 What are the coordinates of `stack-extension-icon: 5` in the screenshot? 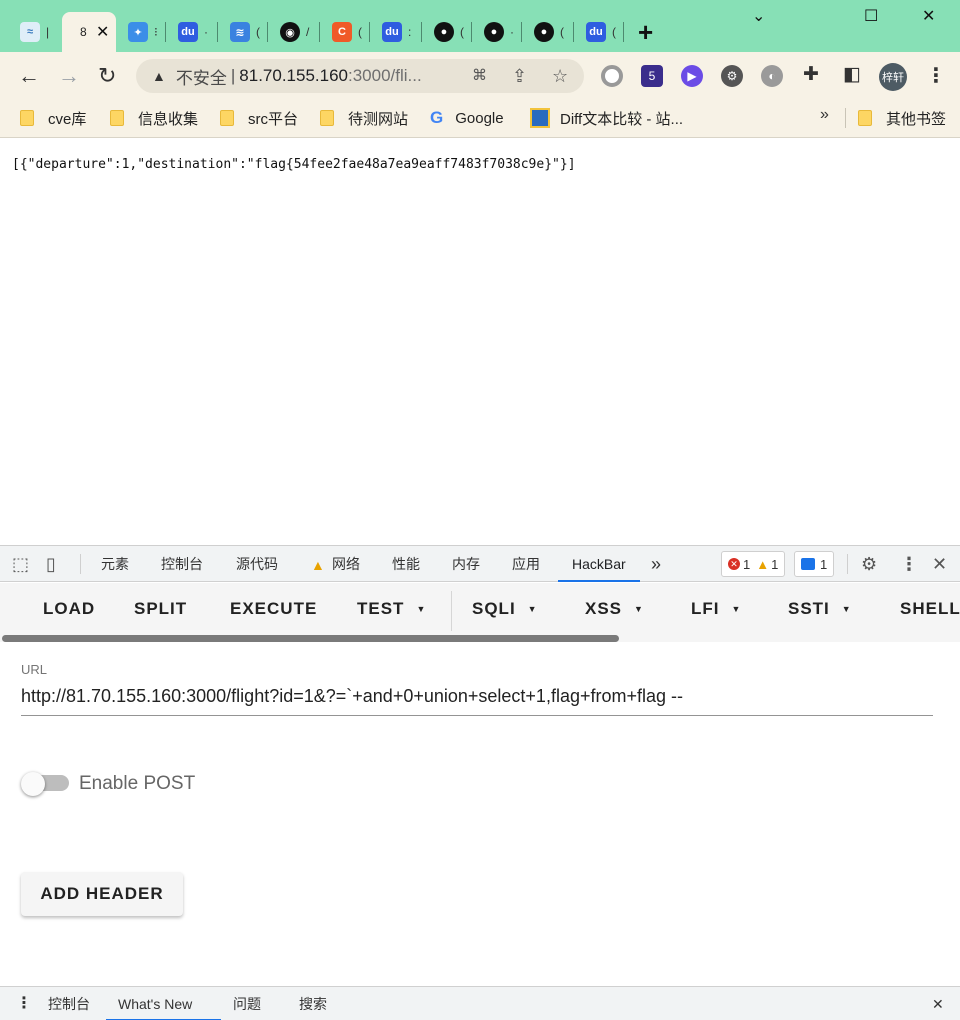 It's located at (652, 76).